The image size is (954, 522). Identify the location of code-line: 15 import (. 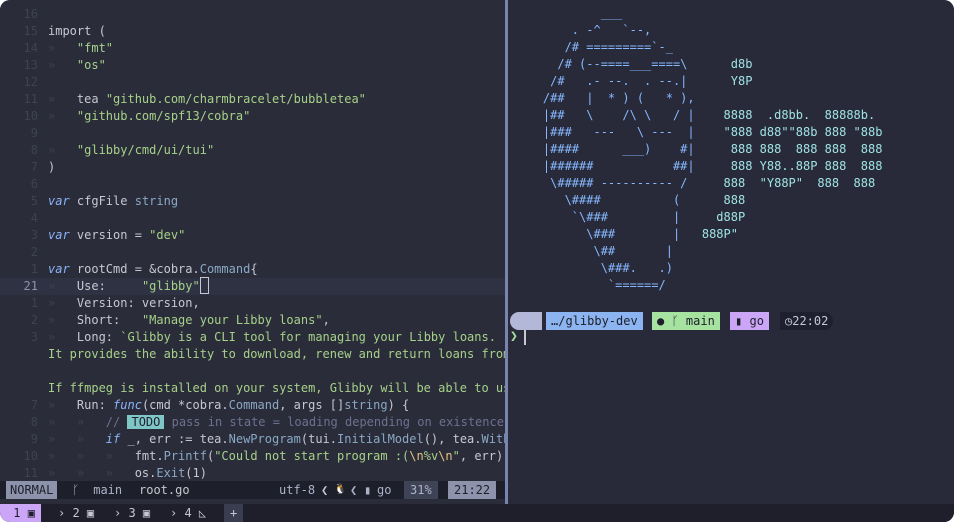
(252, 31).